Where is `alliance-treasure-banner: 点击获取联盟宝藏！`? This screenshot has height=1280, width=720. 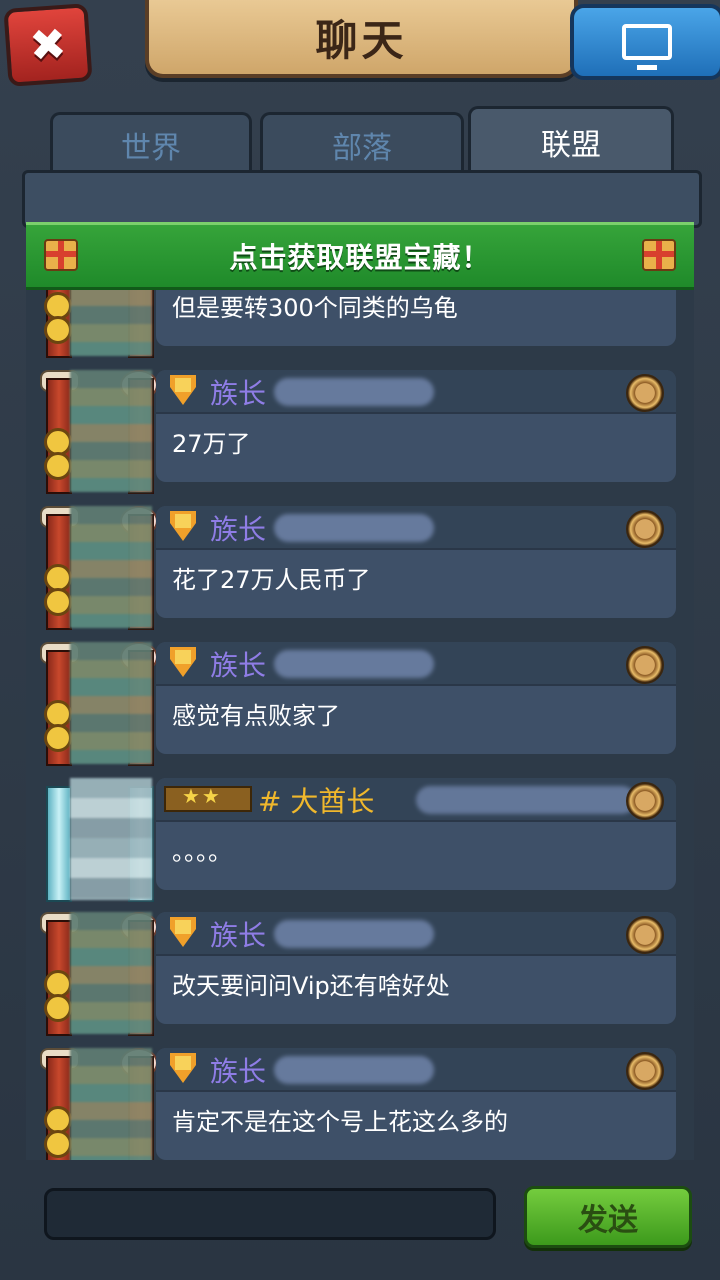 alliance-treasure-banner: 点击获取联盟宝藏！ is located at coordinates (360, 256).